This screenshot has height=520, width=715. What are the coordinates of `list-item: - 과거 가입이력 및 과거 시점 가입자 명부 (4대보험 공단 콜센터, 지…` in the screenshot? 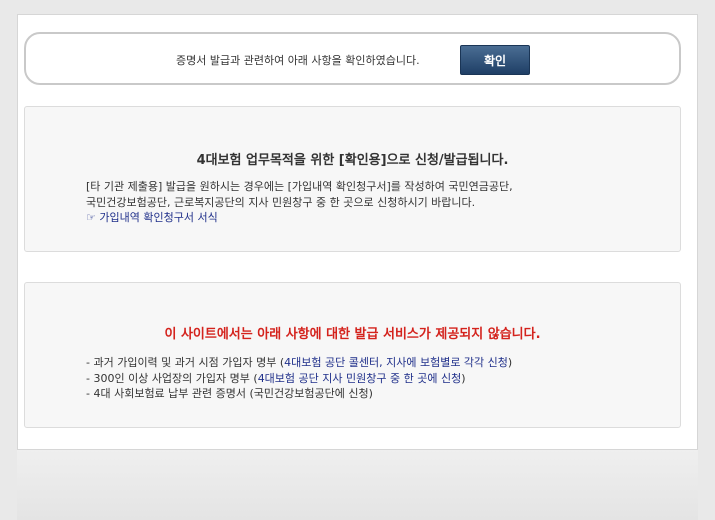 It's located at (299, 362).